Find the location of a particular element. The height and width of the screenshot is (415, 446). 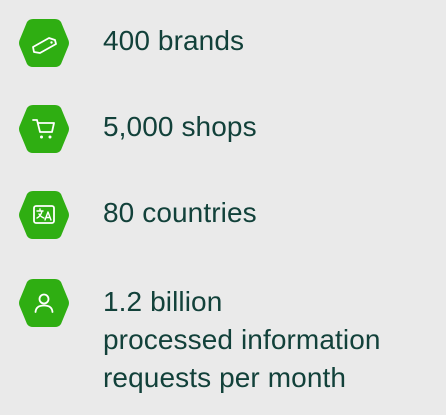

user-icon is located at coordinates (44, 303).